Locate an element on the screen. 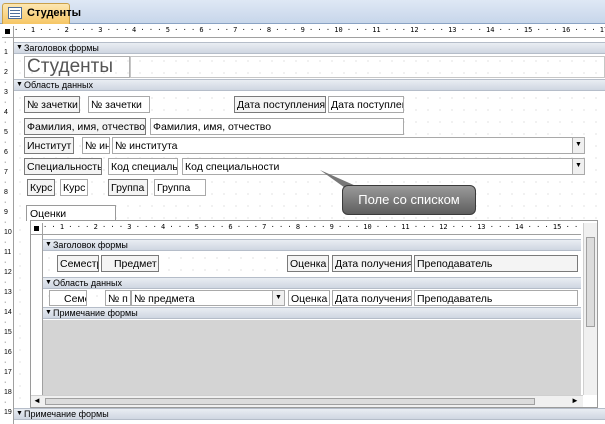 This screenshot has width=605, height=424. subform-semester-field: Семестр is located at coordinates (68, 298).